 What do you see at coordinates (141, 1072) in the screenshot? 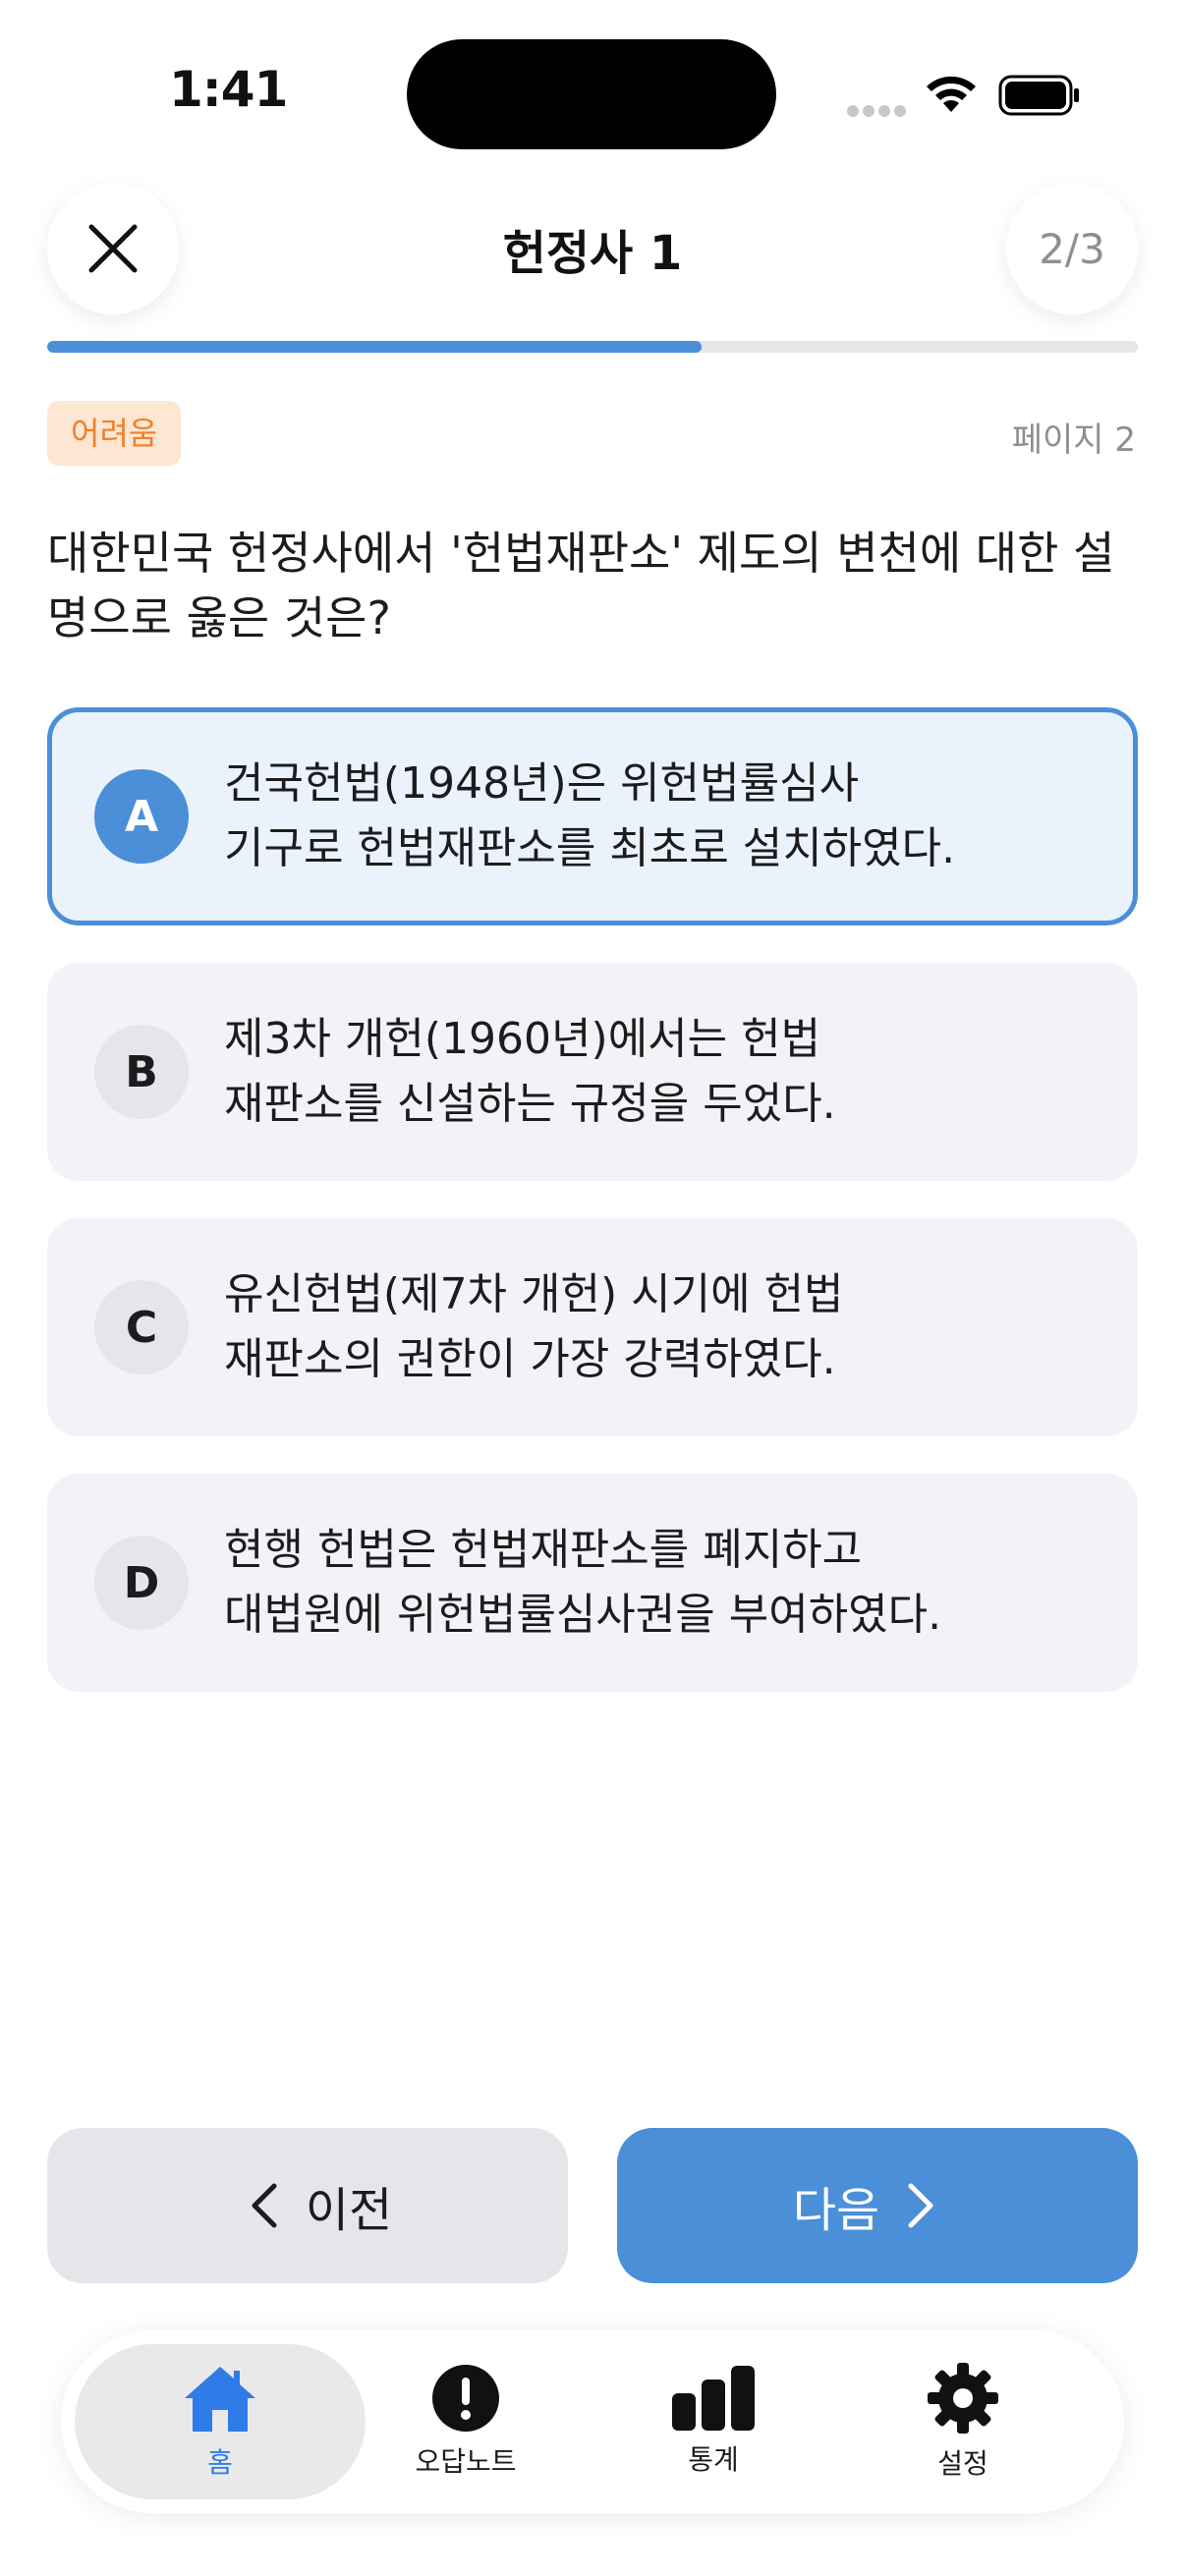
I see `option-letter: B` at bounding box center [141, 1072].